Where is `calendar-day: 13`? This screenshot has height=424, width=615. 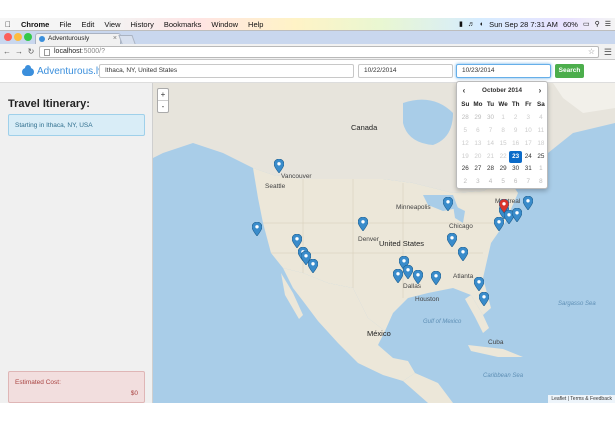 calendar-day: 13 is located at coordinates (478, 144).